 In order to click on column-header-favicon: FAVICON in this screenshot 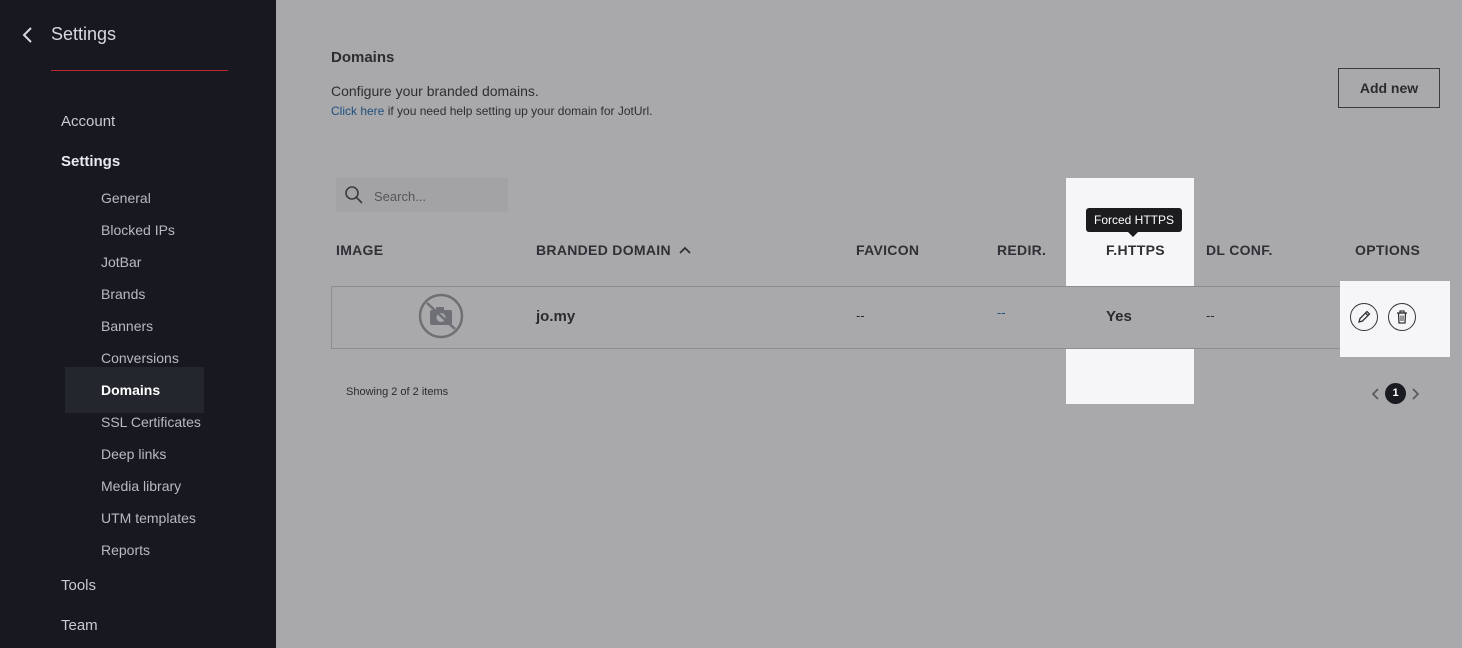, I will do `click(887, 250)`.